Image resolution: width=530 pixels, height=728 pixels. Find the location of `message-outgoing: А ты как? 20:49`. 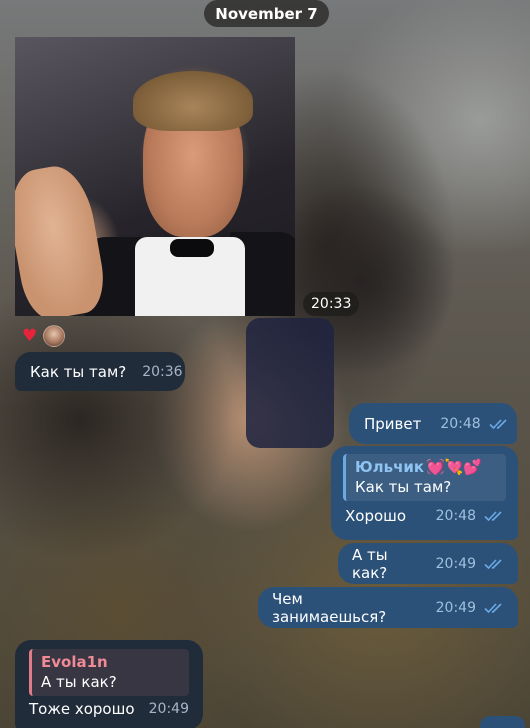

message-outgoing: А ты как? 20:49 is located at coordinates (428, 563).